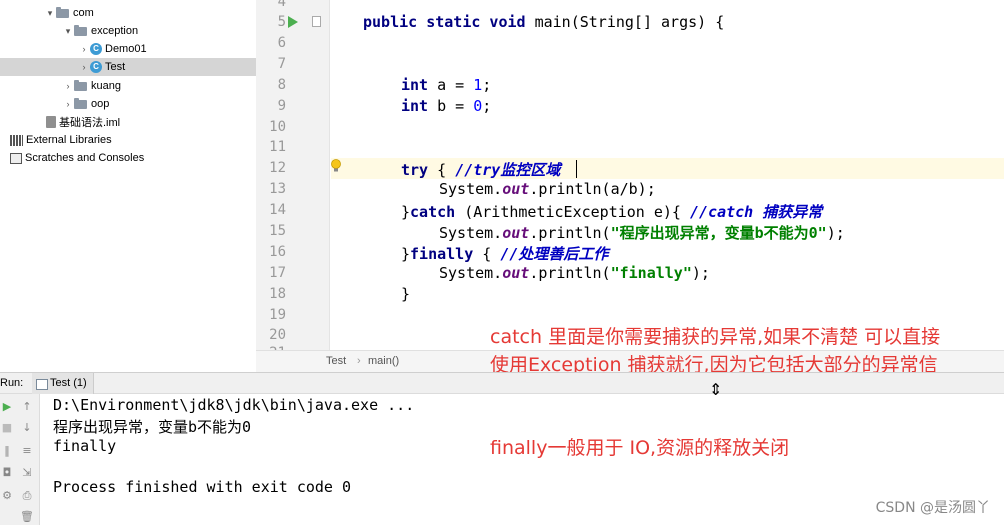 The image size is (1004, 525). I want to click on tree-item-external-libraries: External Libraries, so click(128, 140).